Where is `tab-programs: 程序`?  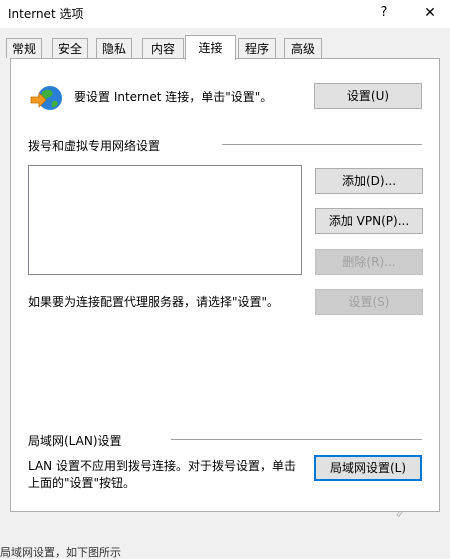 tab-programs: 程序 is located at coordinates (257, 48).